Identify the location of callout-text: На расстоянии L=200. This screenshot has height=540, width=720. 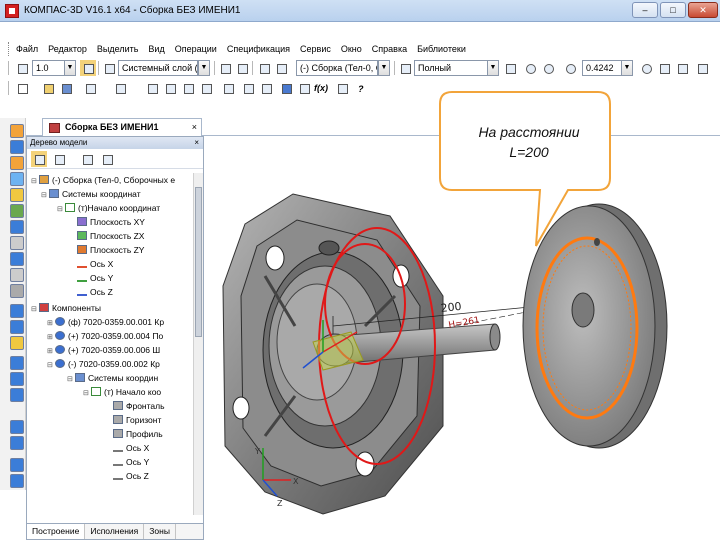
(529, 142).